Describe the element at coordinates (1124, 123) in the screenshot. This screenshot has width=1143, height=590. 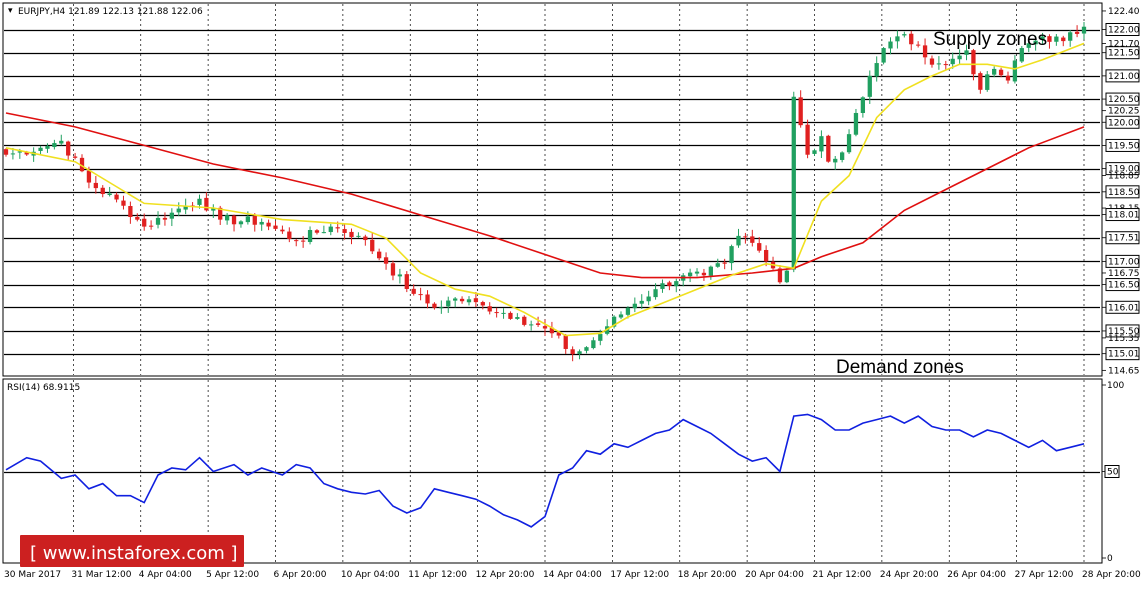
I see `price-tick-label: 120.00` at that location.